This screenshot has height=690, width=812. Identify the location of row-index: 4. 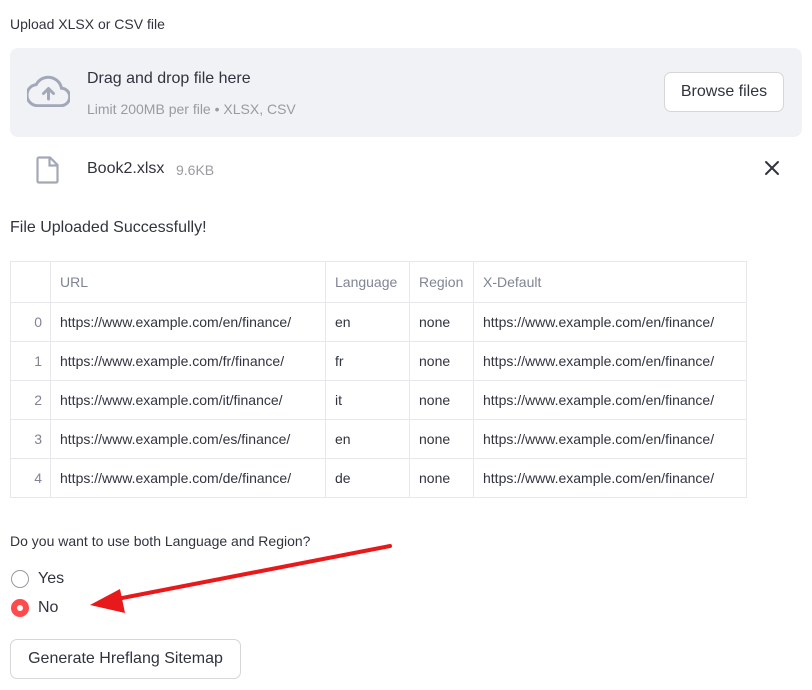
(30, 478).